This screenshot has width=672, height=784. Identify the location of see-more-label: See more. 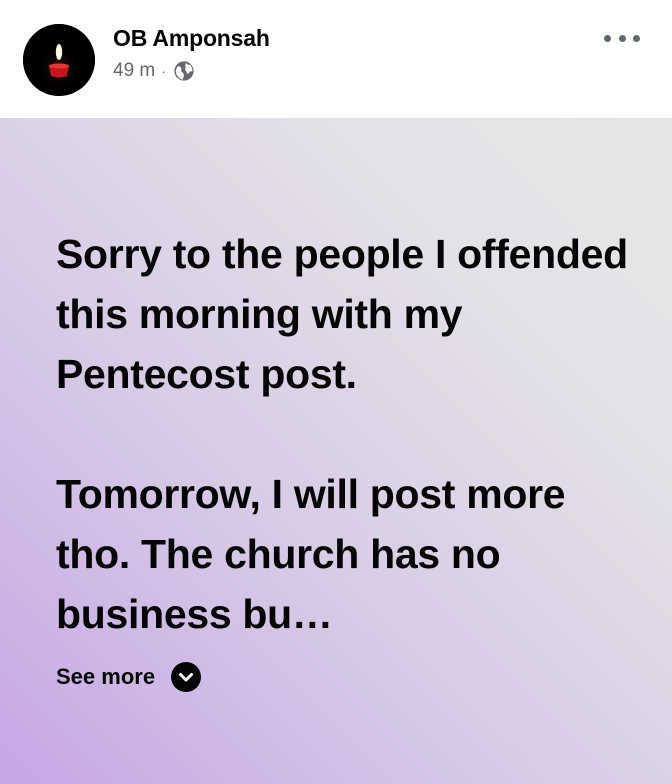
(106, 676).